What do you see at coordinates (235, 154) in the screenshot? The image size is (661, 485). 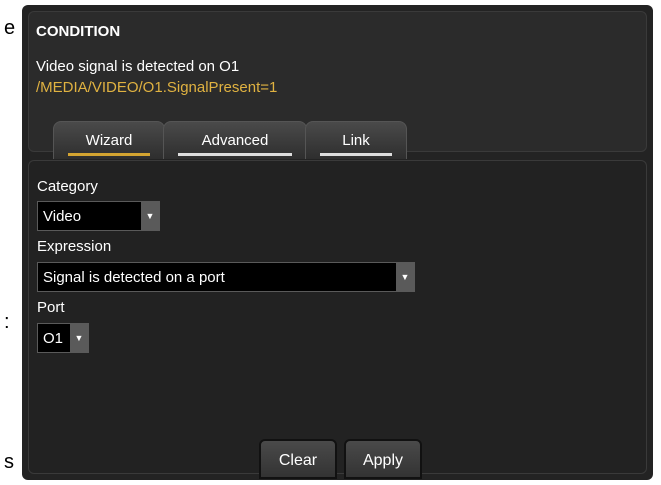 I see `tab-advanced-indicator` at bounding box center [235, 154].